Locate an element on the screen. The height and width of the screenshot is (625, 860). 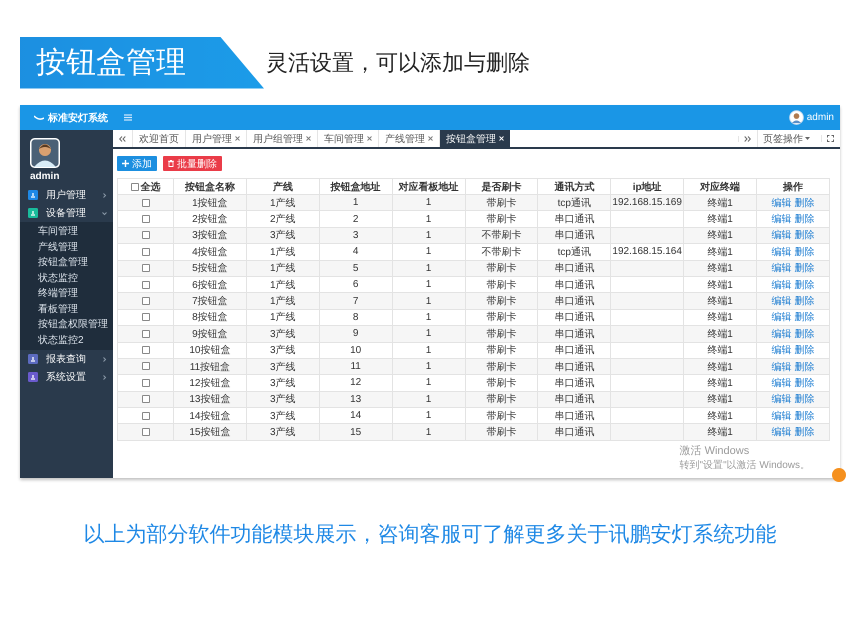
sidebar-subitem: 按钮盒管理 is located at coordinates (66, 262).